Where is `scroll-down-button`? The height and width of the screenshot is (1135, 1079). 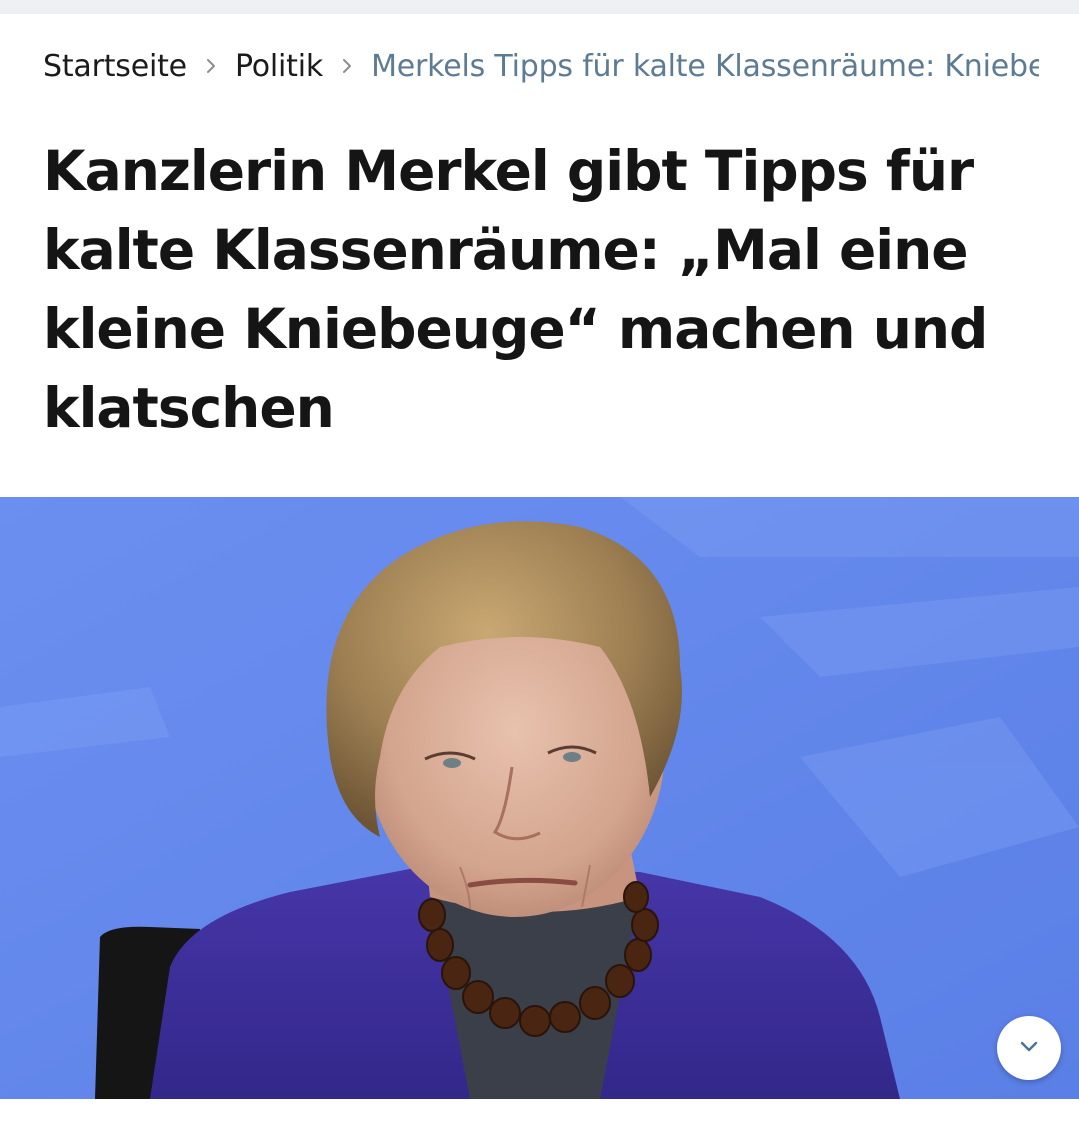 scroll-down-button is located at coordinates (1029, 1048).